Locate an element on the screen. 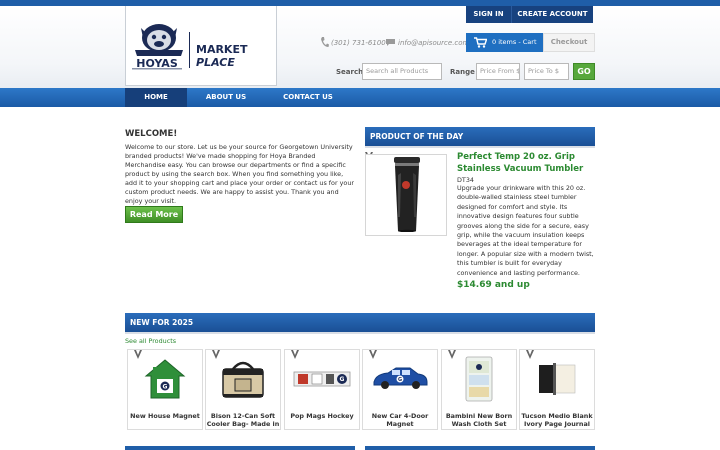  welcome-heading: WELCOME! is located at coordinates (151, 134).